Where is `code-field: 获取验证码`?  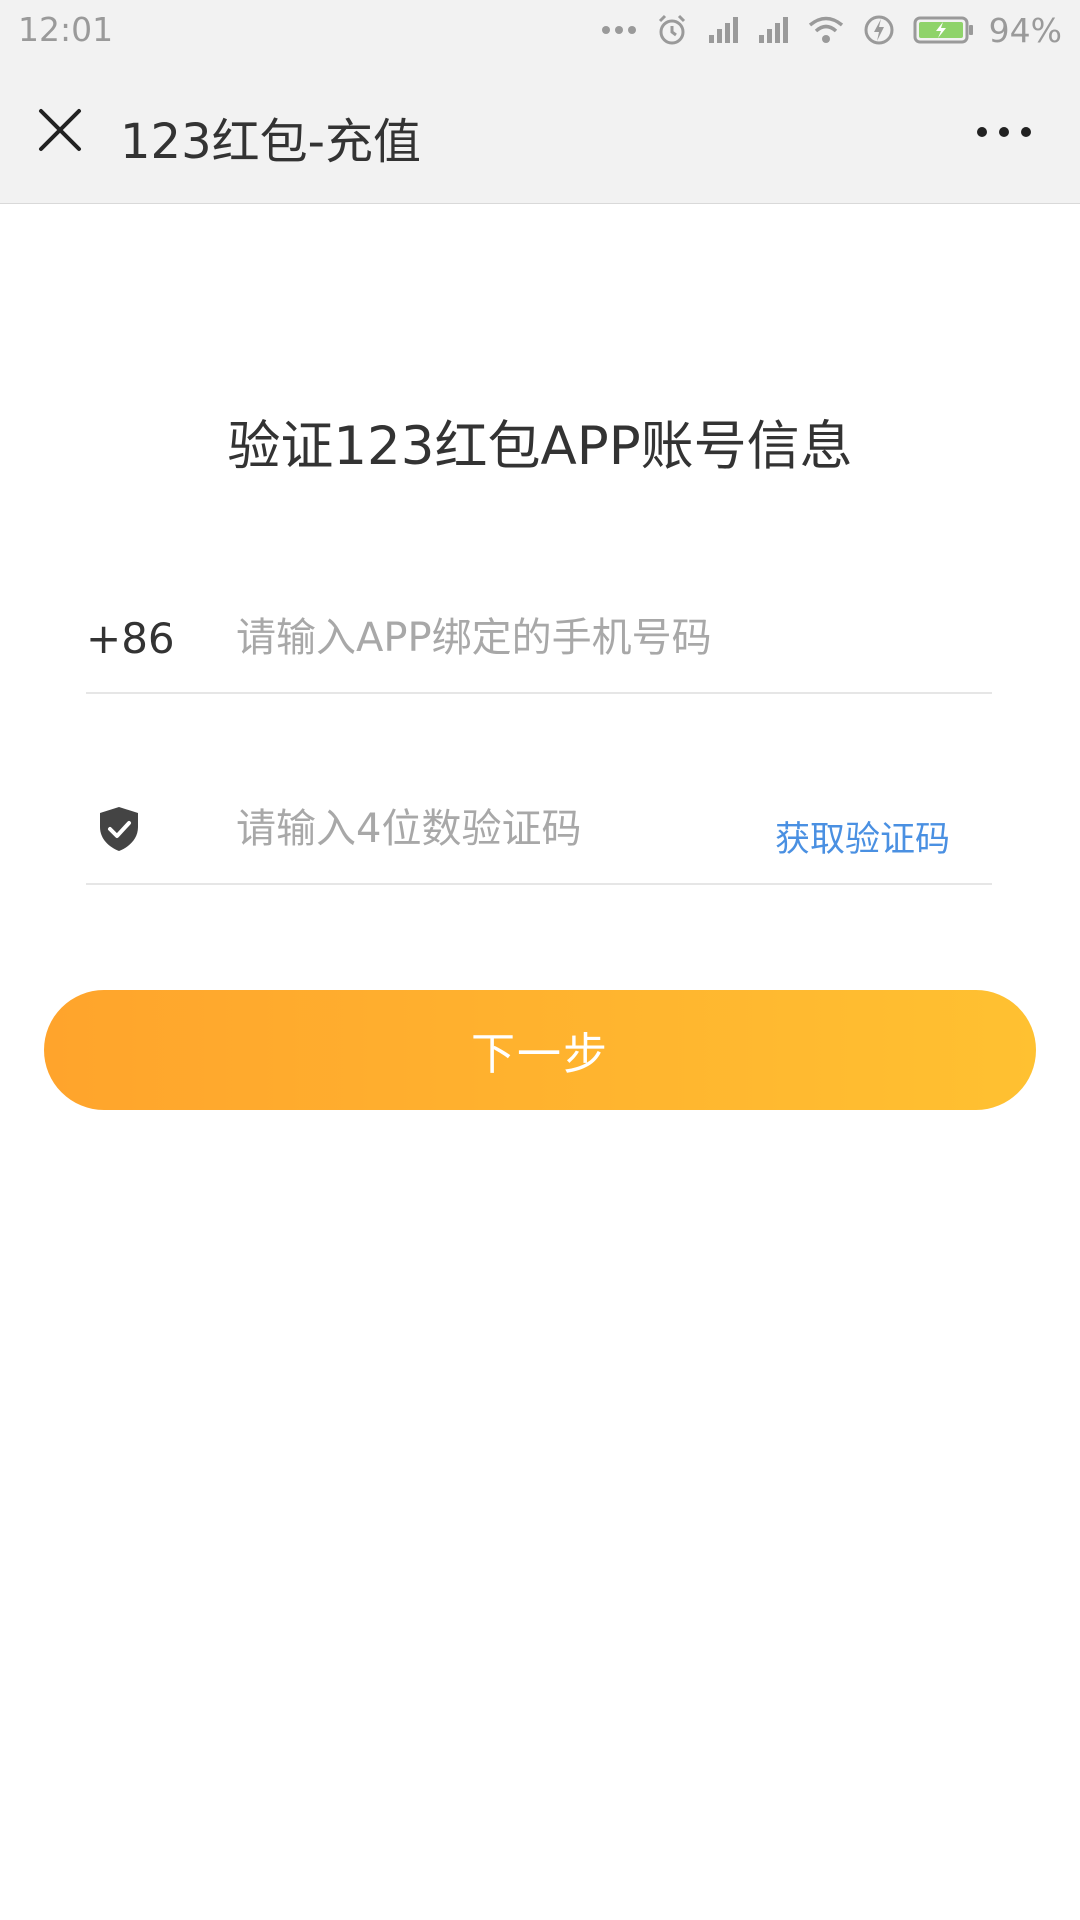
code-field: 获取验证码 is located at coordinates (539, 836).